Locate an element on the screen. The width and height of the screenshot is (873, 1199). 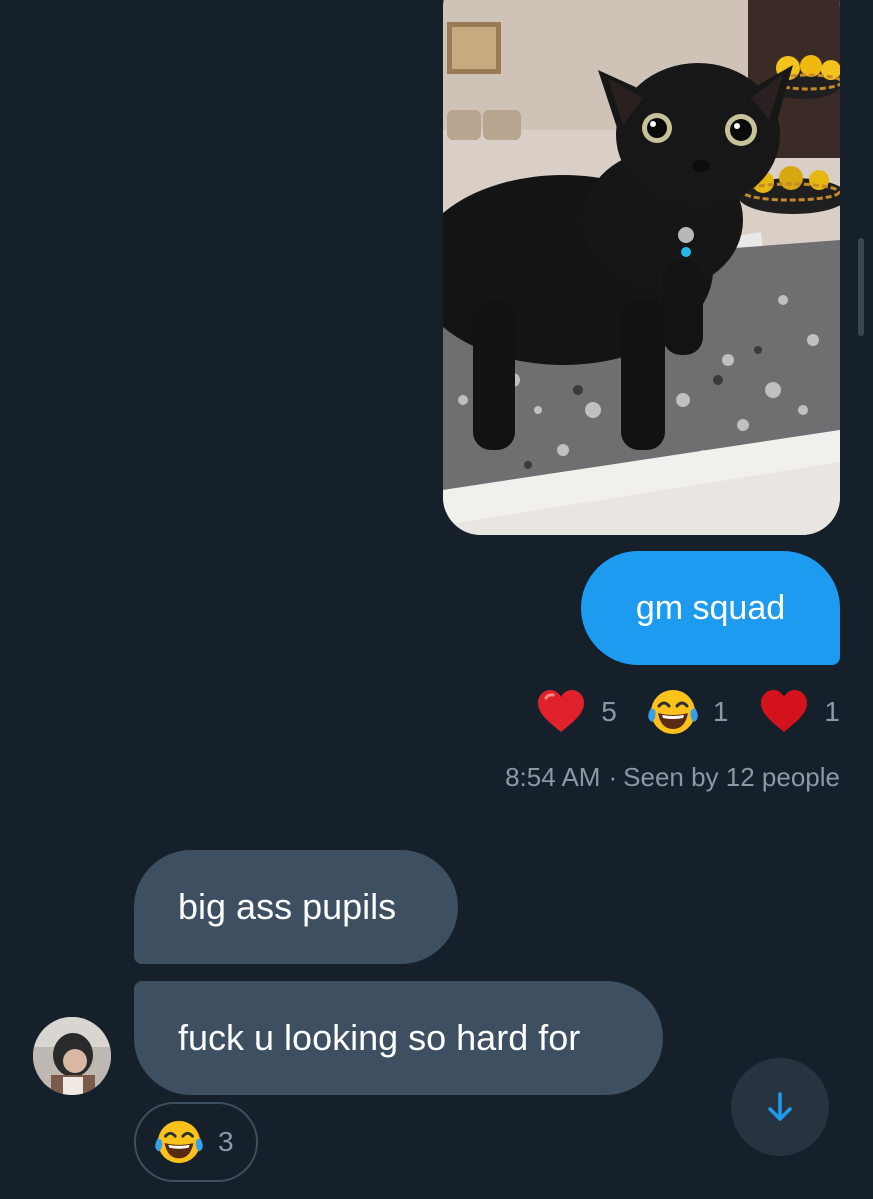
outgoing-message-text: gm squad is located at coordinates (710, 607).